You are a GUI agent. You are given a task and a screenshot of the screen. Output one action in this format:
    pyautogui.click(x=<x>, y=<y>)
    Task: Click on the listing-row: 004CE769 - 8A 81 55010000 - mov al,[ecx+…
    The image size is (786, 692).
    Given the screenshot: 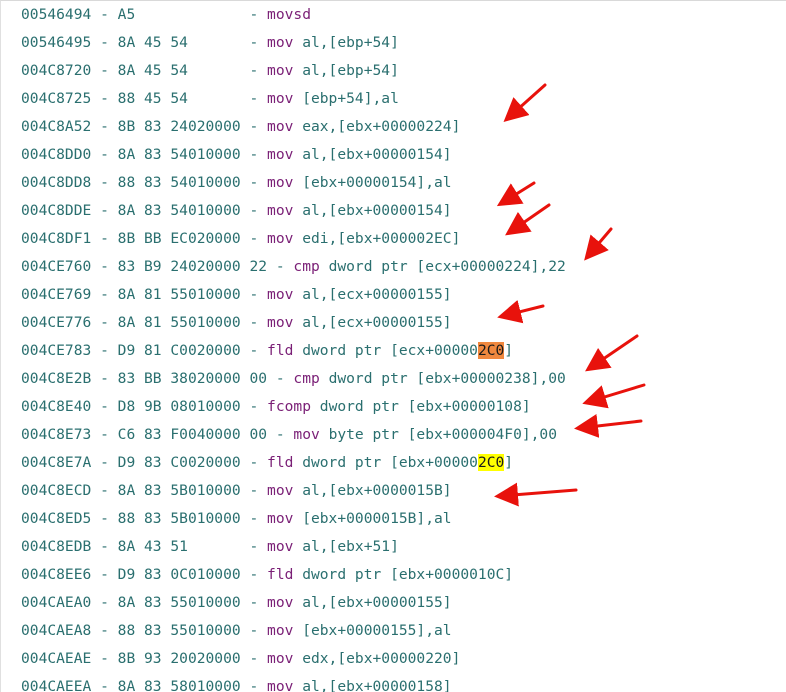 What is the action you would take?
    pyautogui.click(x=236, y=295)
    